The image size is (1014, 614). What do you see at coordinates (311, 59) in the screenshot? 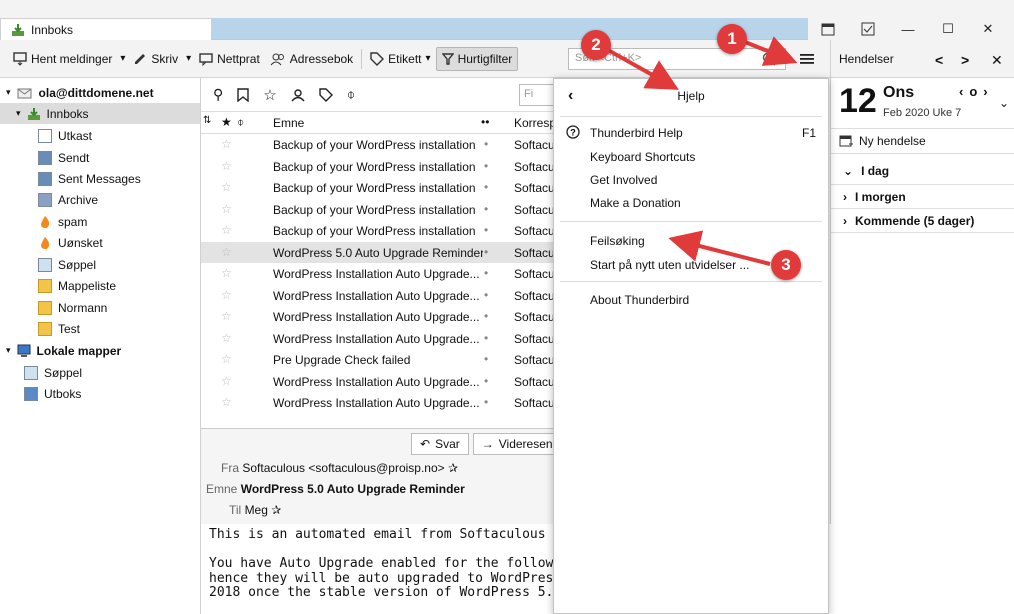
I see `address-book-button: Adressebok` at bounding box center [311, 59].